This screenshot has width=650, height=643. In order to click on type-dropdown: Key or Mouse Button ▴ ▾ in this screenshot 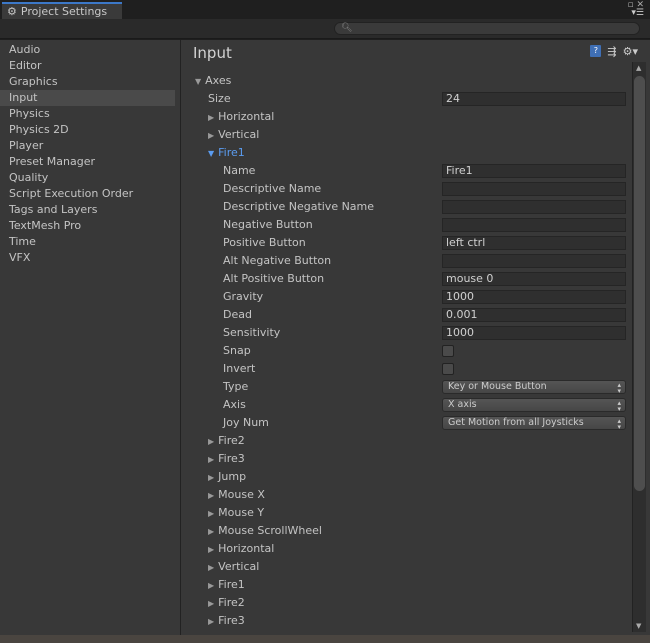, I will do `click(534, 387)`.